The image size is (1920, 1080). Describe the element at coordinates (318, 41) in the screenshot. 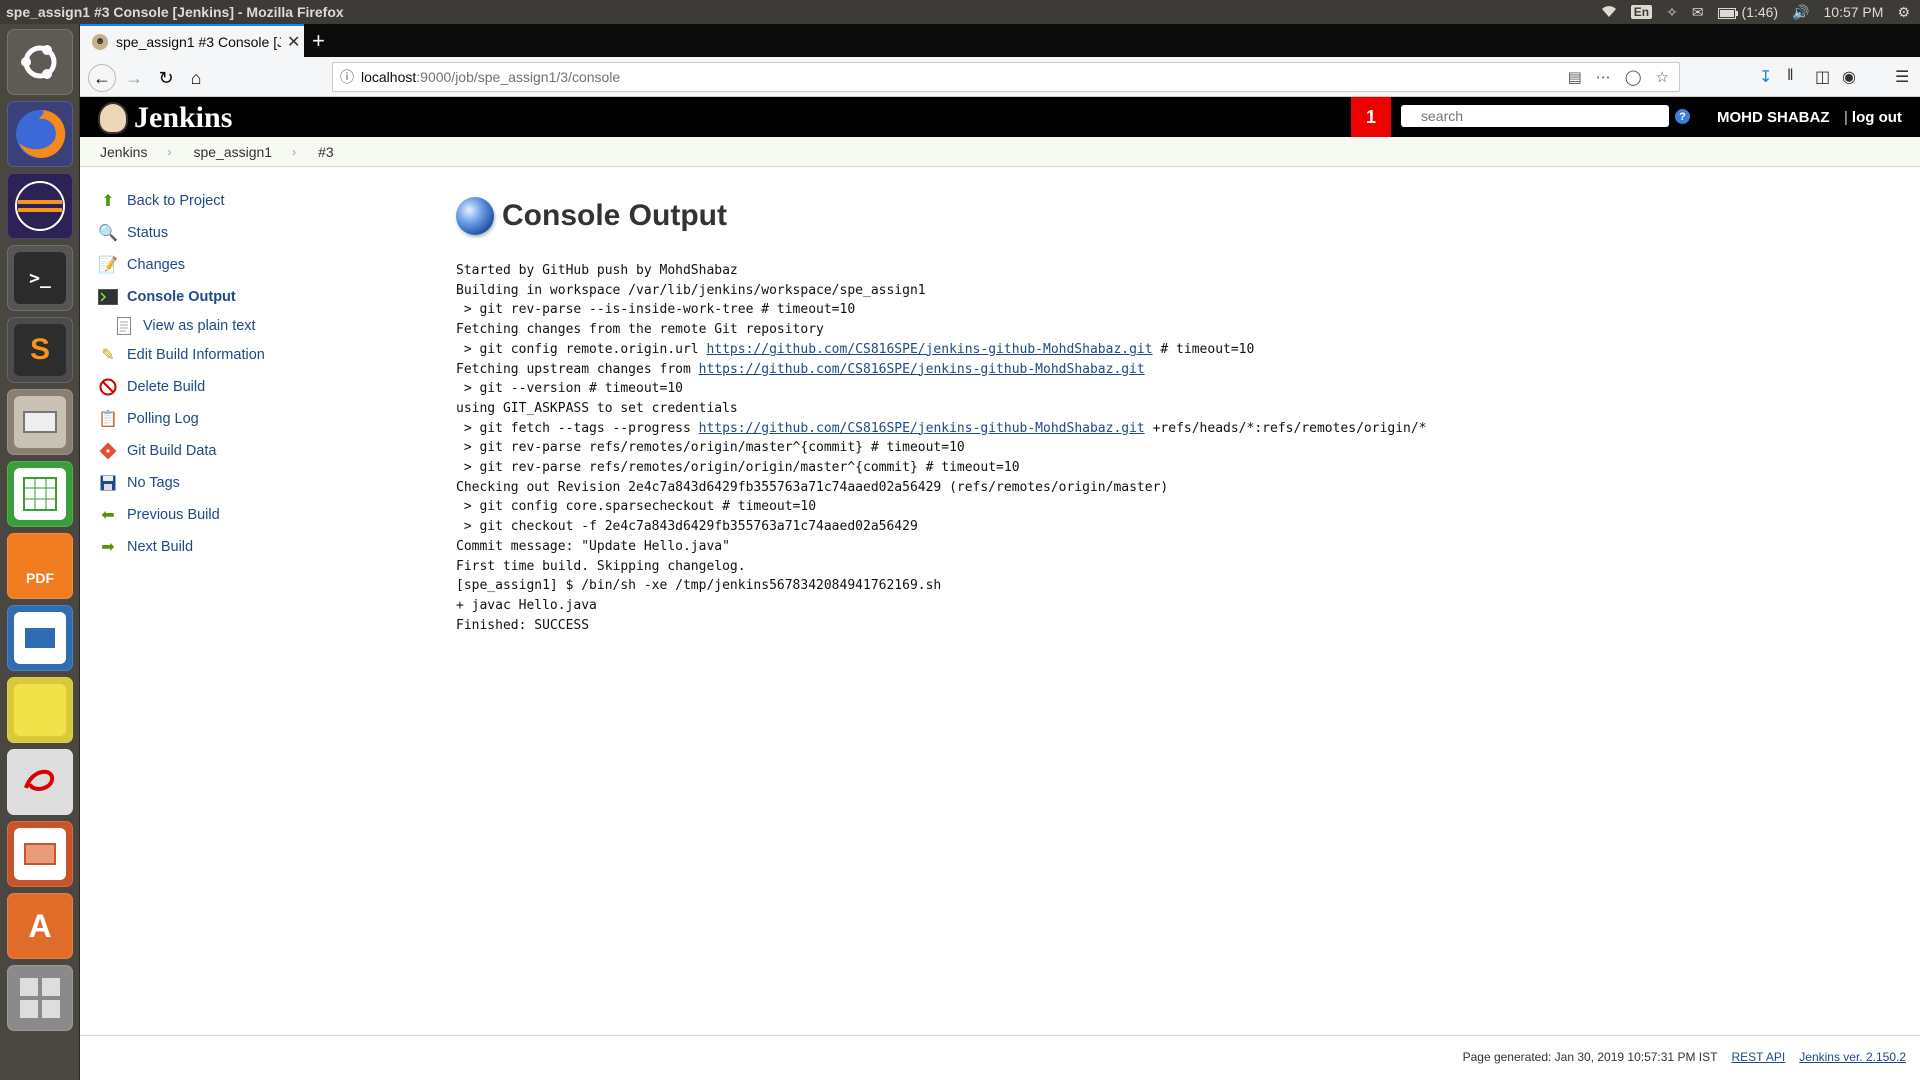

I see `new-tab-button: +` at that location.